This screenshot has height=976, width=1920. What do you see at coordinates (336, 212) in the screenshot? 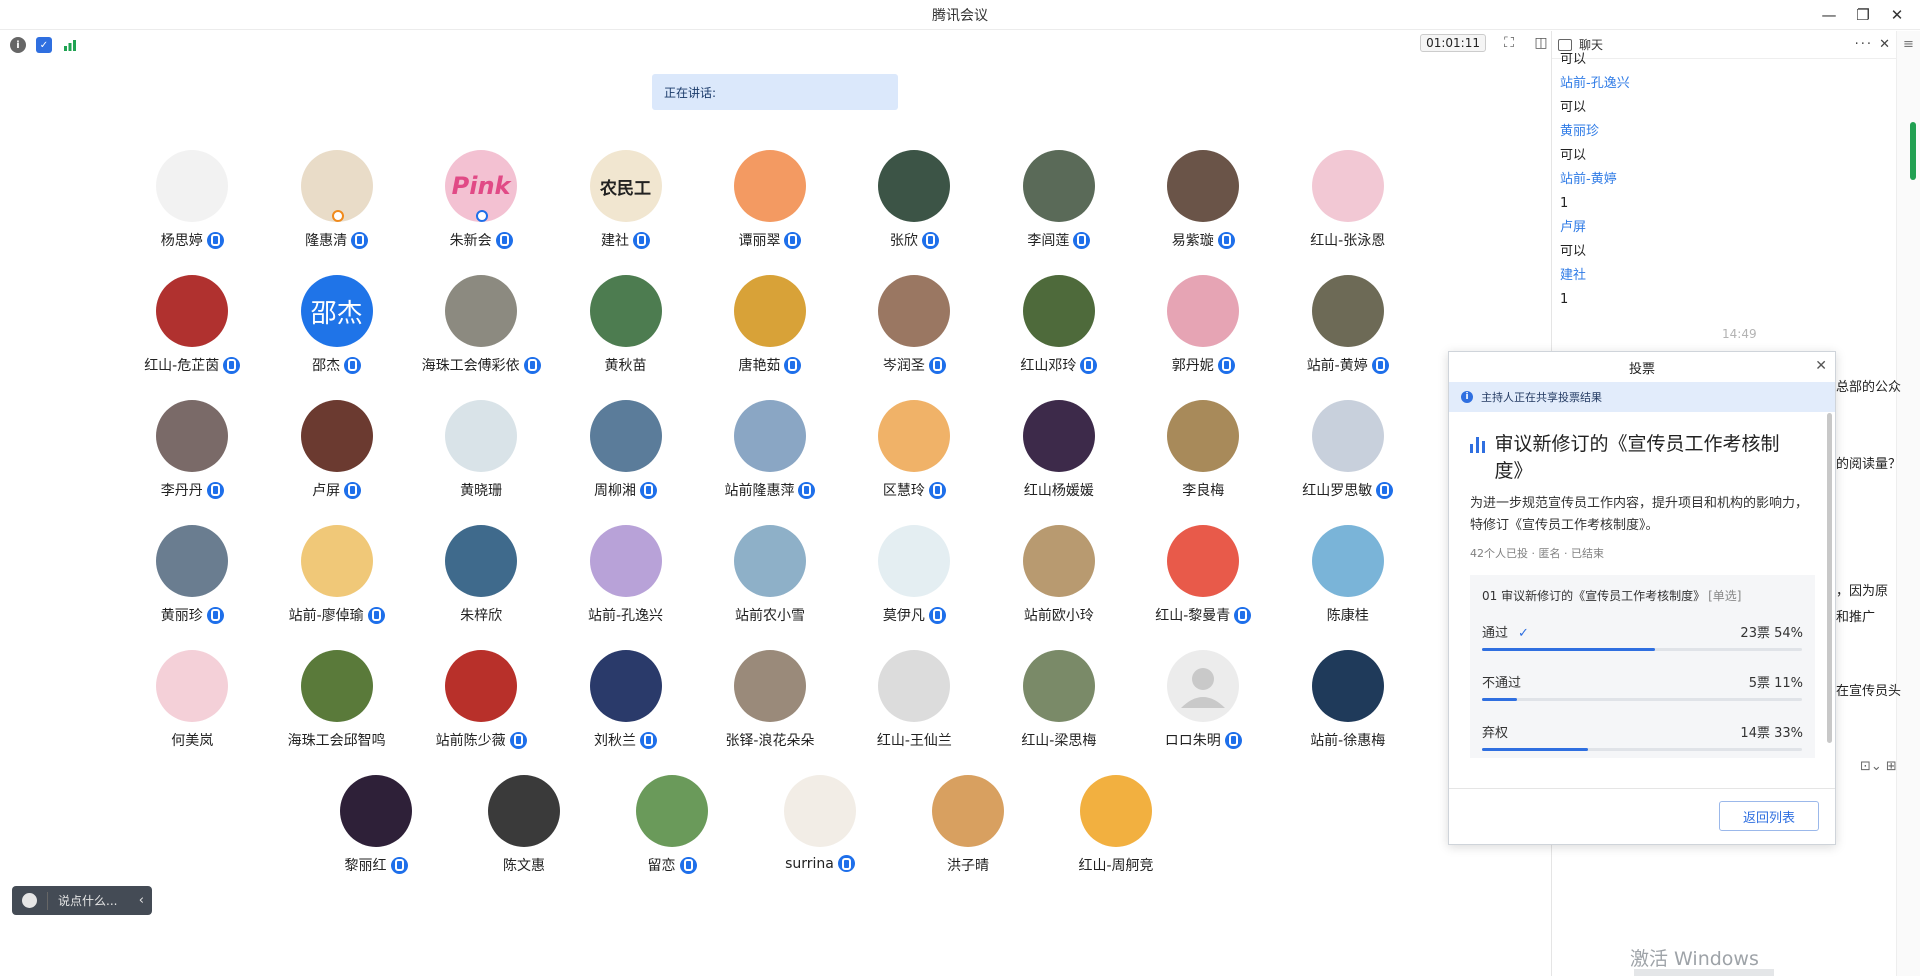
I see `participant-tile: 隆惠清` at bounding box center [336, 212].